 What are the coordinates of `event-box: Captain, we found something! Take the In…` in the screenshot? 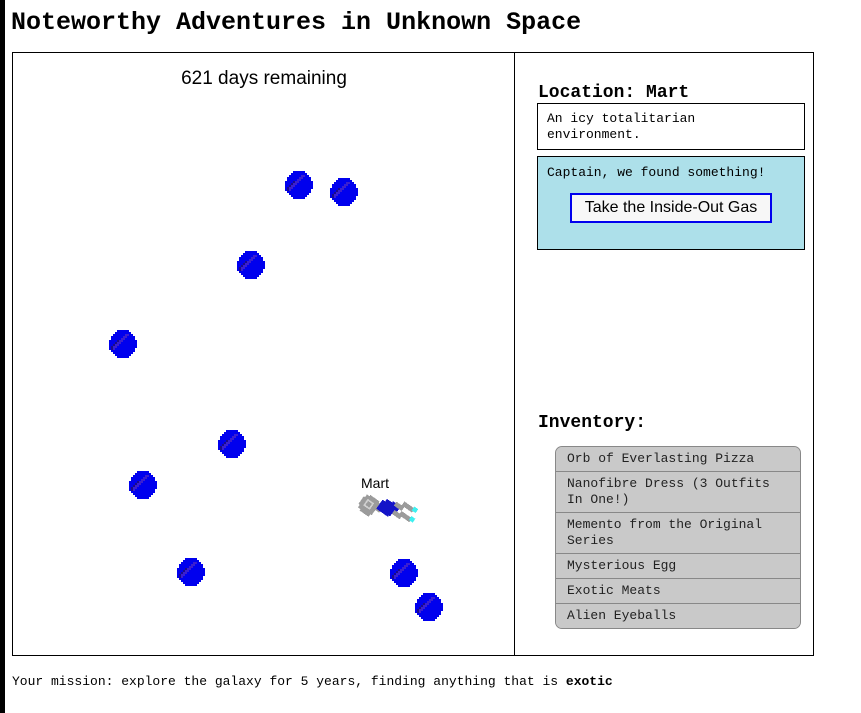 It's located at (671, 203).